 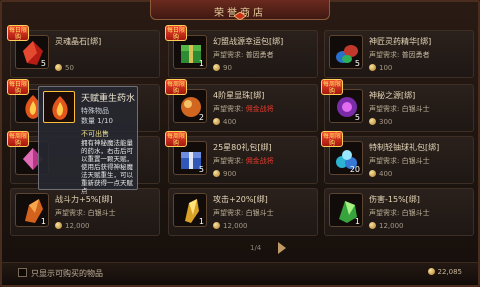 What do you see at coordinates (201, 117) in the screenshot?
I see `item-quantity: 2` at bounding box center [201, 117].